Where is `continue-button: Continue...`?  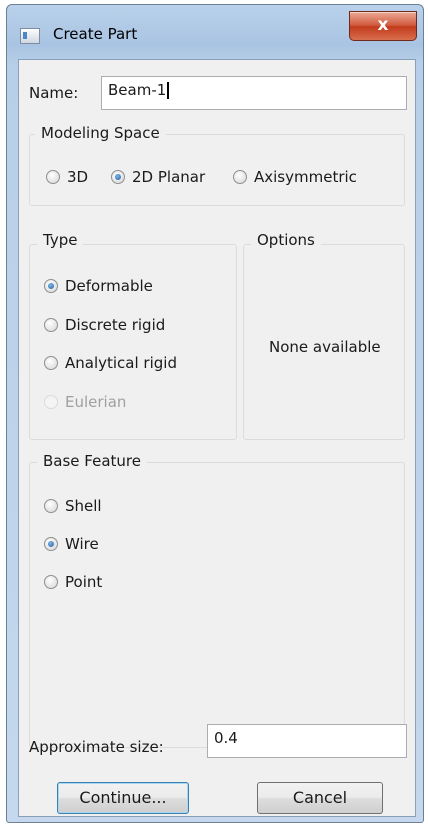 continue-button: Continue... is located at coordinates (123, 798).